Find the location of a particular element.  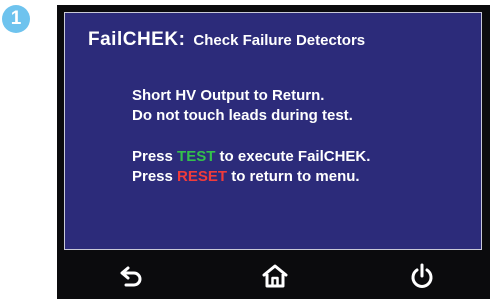

power-icon is located at coordinates (422, 275).